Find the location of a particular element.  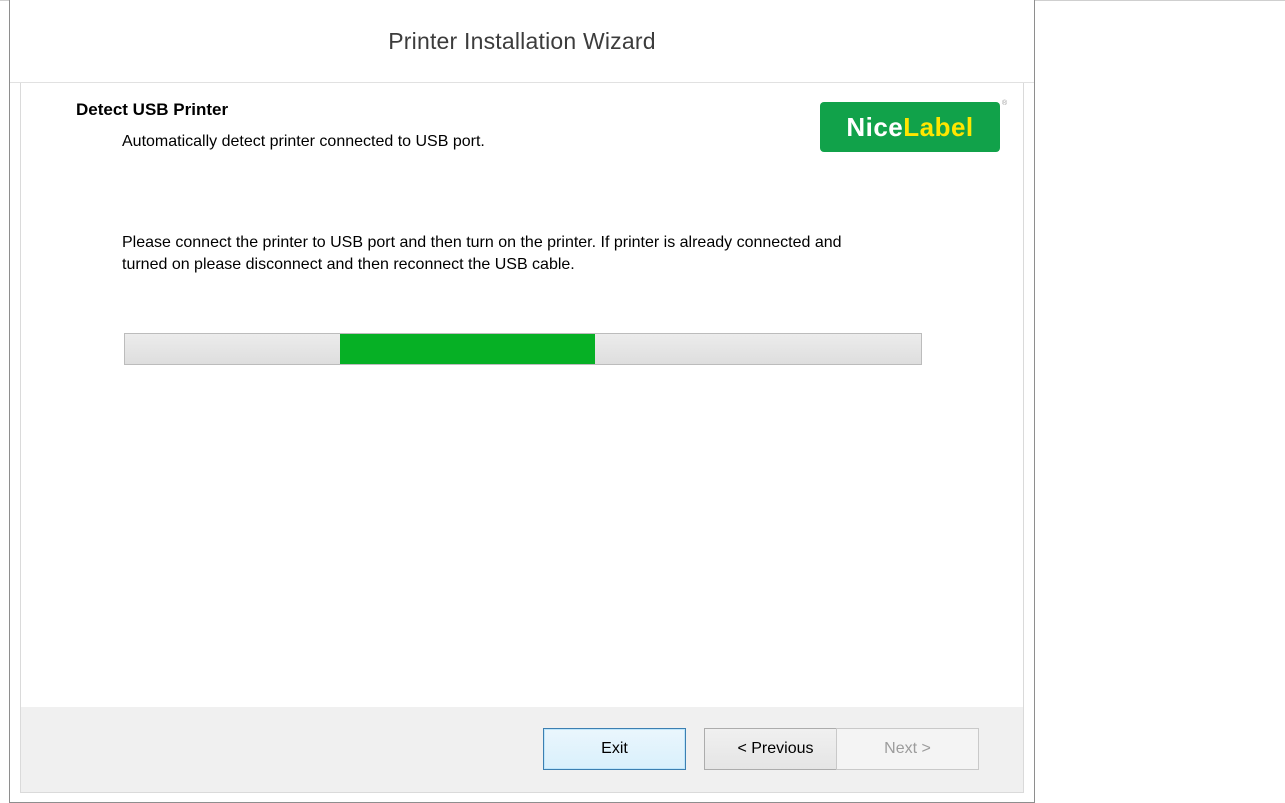

button-bar: Exit < Previous Next > is located at coordinates (522, 749).